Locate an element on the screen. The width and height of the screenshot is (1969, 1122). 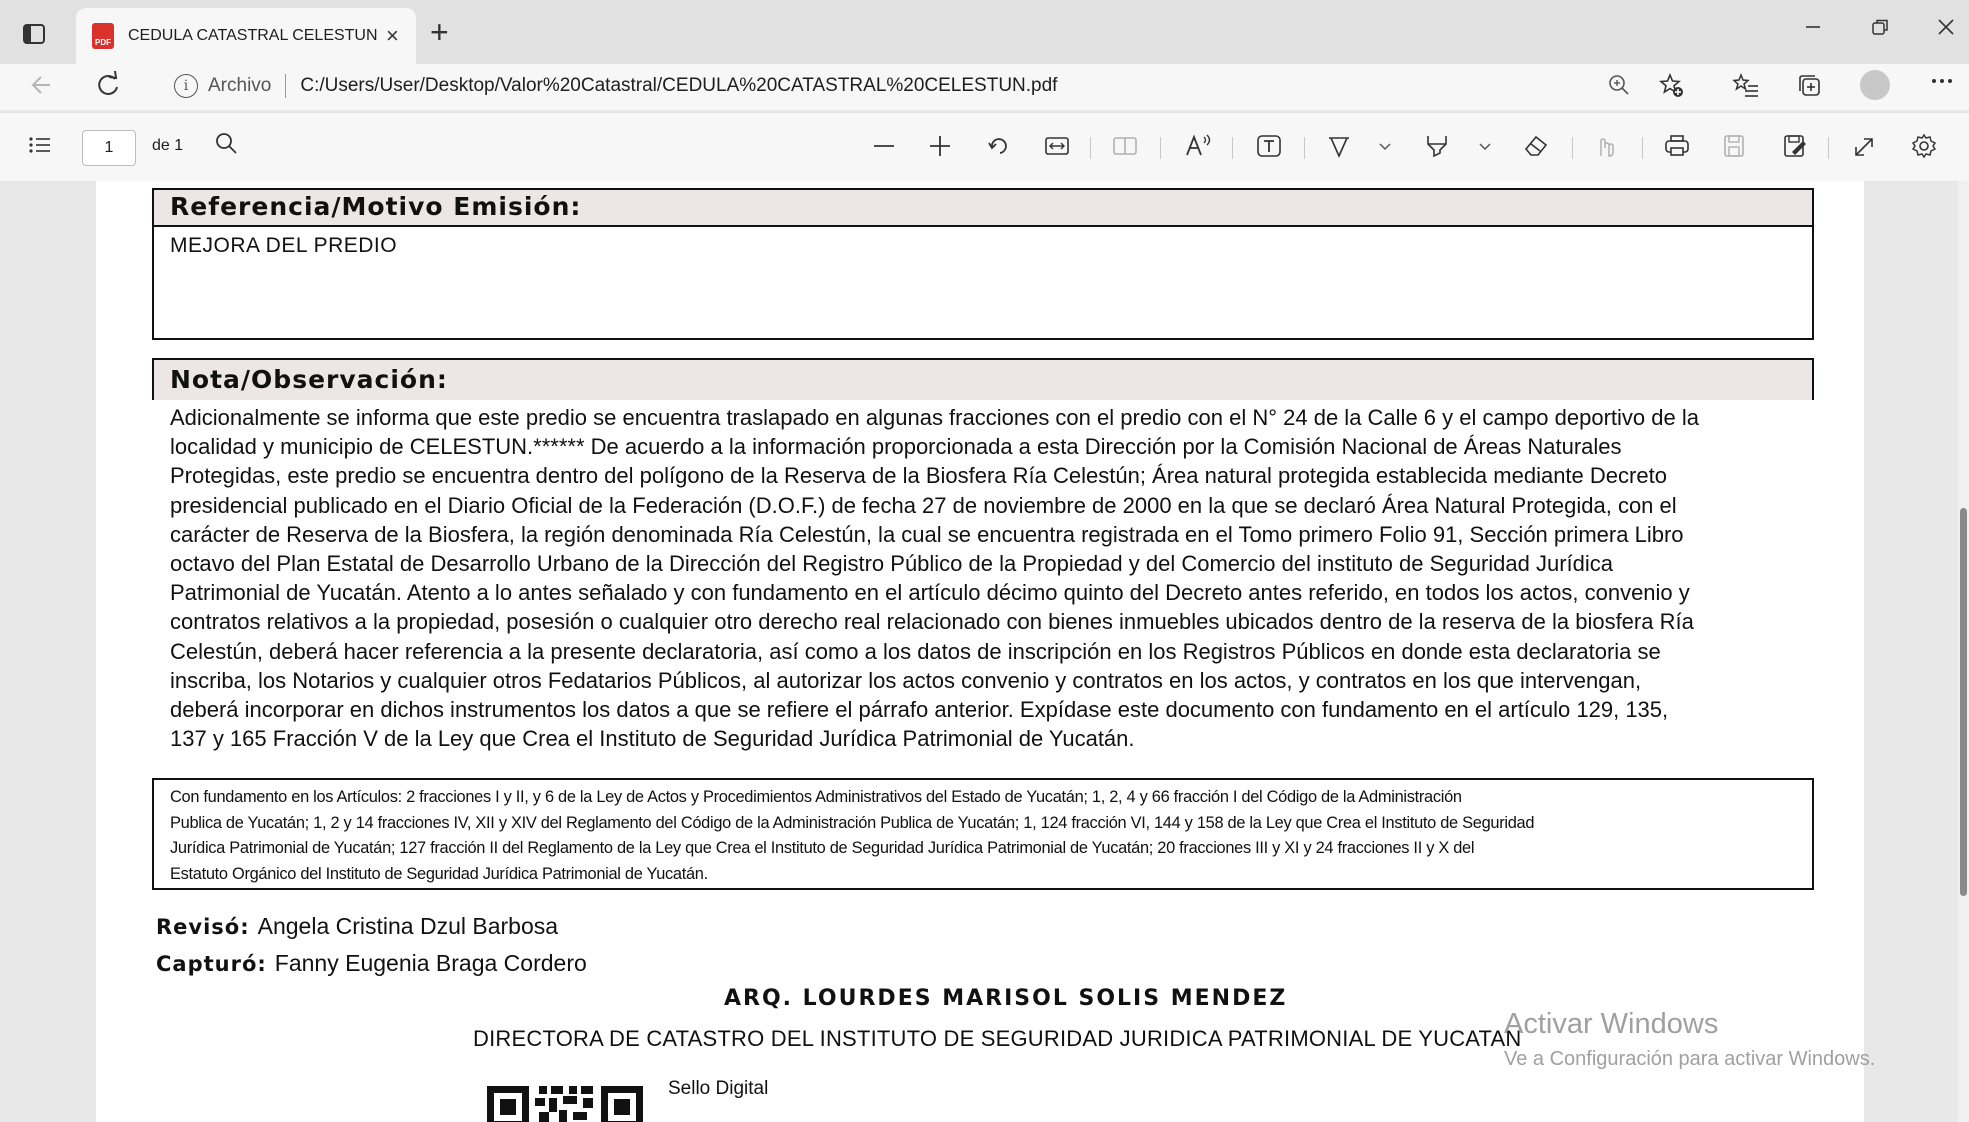
save-as-icon is located at coordinates (1795, 150).